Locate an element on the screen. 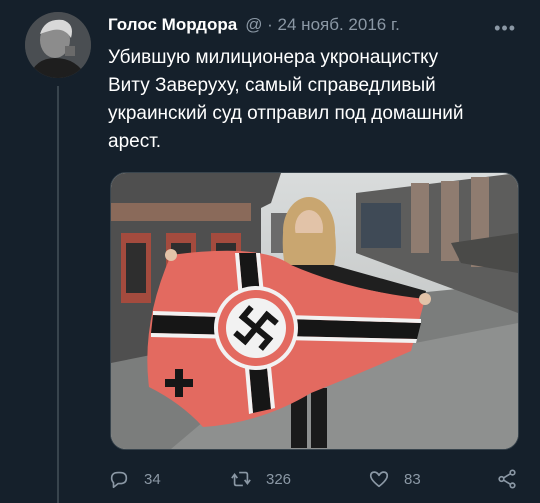  tweet-text-line: украинский суд отправил под домашний is located at coordinates (286, 113).